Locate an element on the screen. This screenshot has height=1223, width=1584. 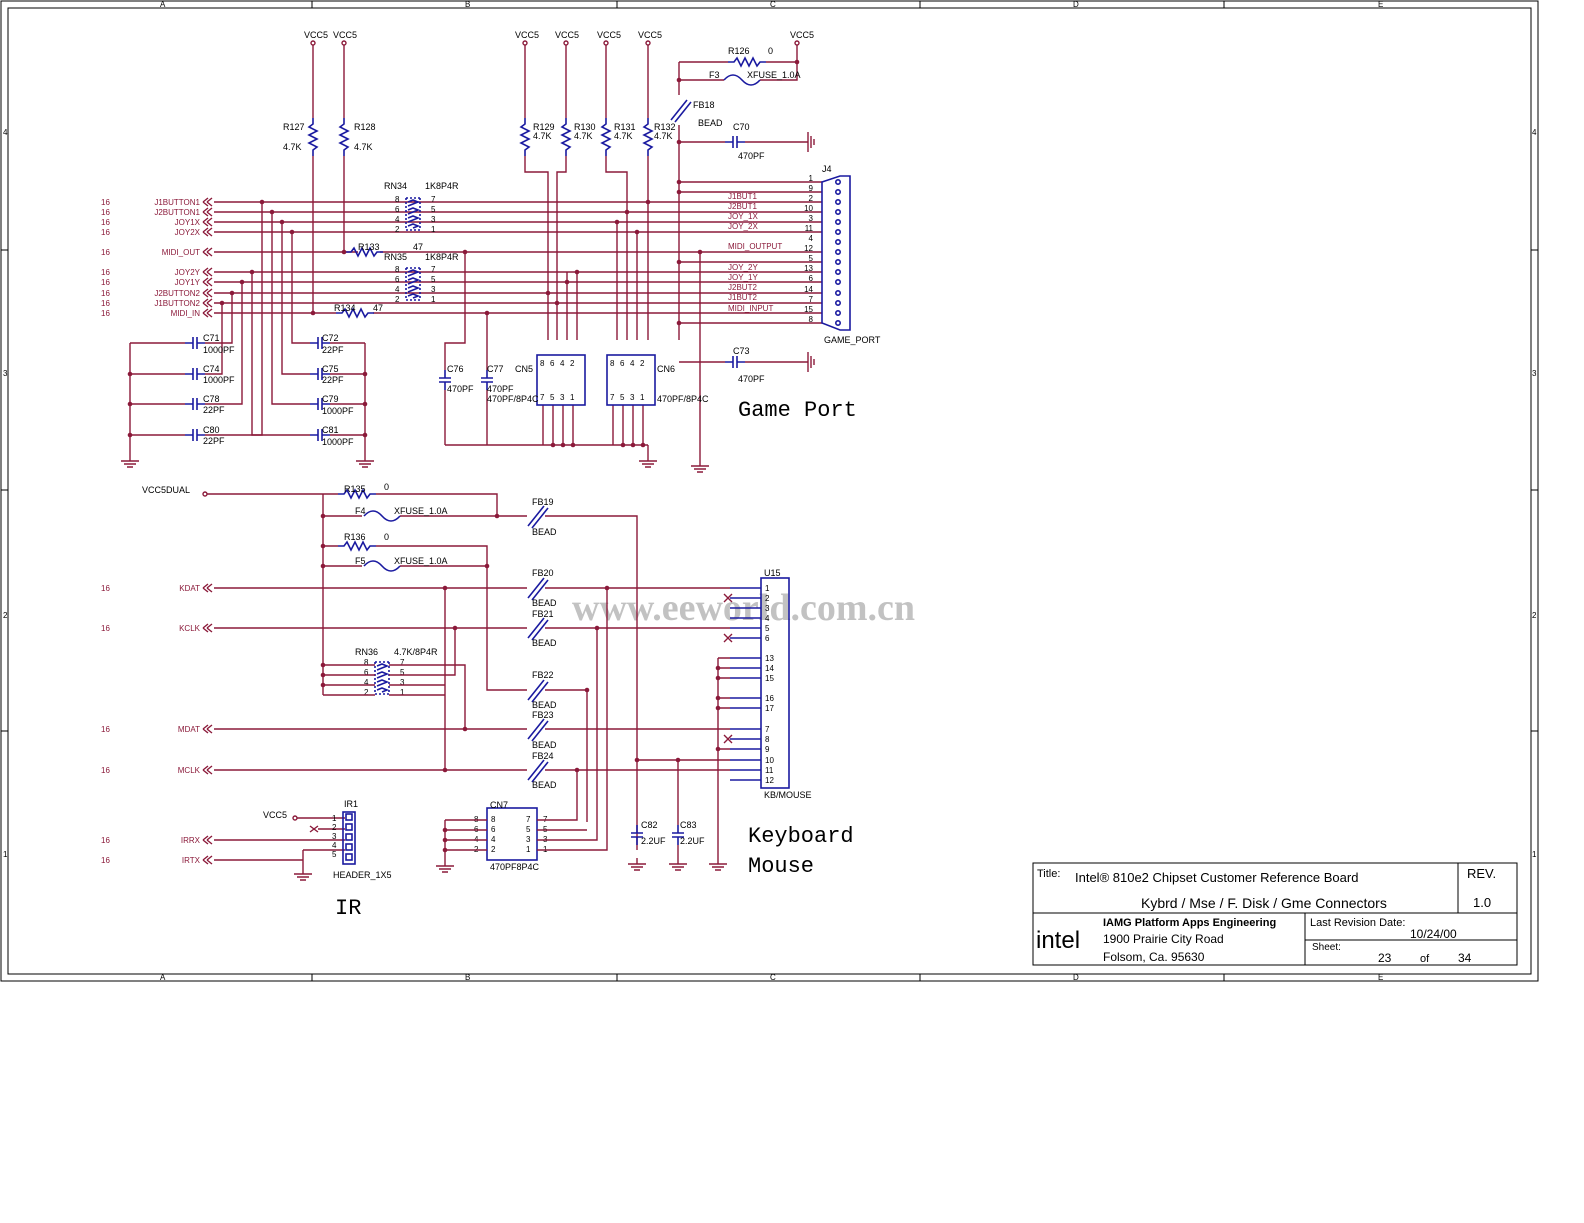
rn35-val: 1K8P4R is located at coordinates (442, 257).